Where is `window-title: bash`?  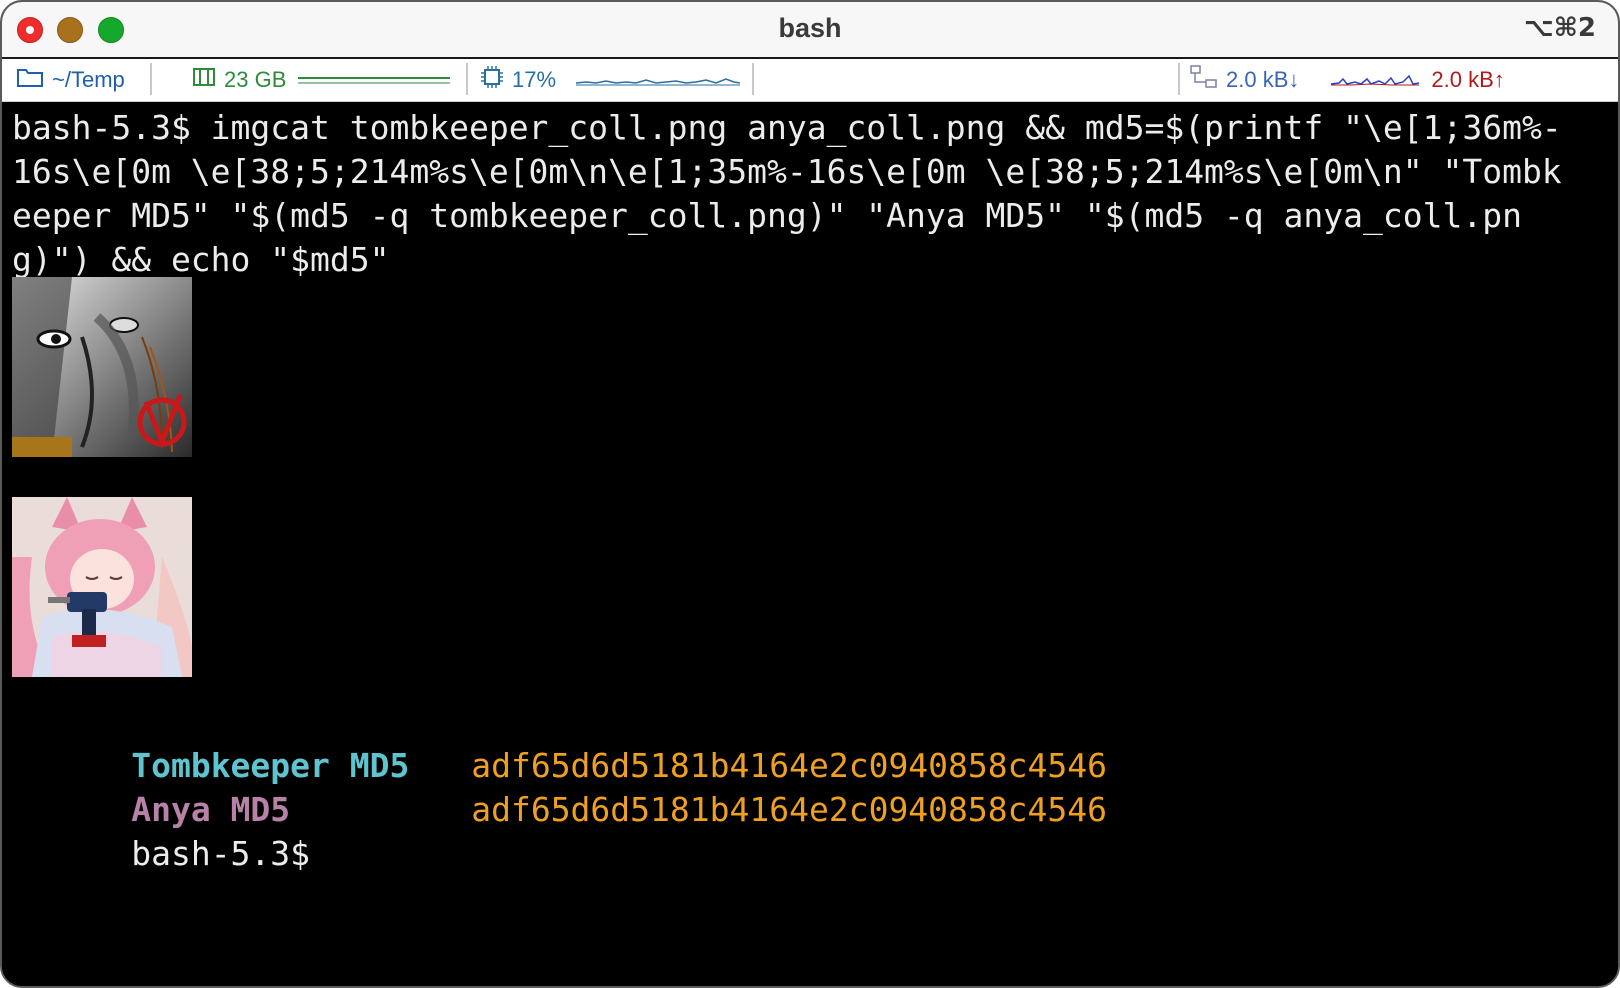
window-title: bash is located at coordinates (810, 28).